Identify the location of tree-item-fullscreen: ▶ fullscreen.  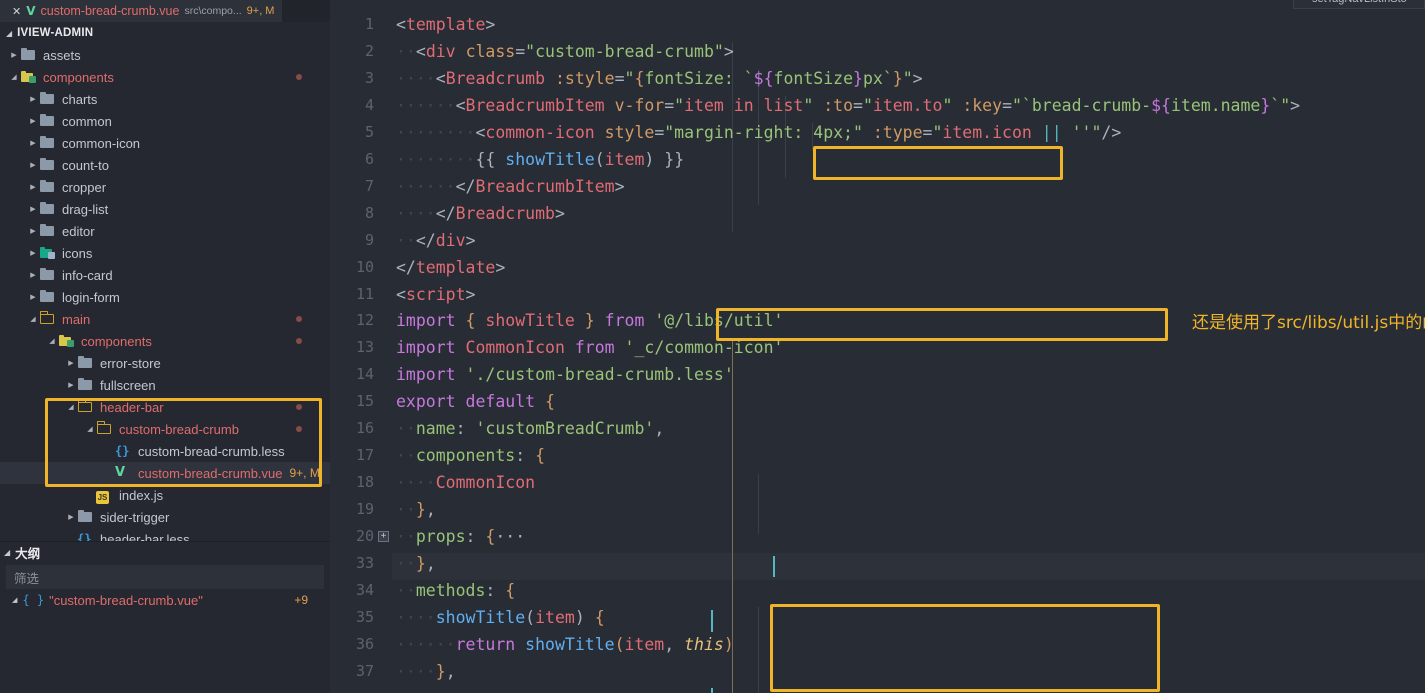
(165, 385).